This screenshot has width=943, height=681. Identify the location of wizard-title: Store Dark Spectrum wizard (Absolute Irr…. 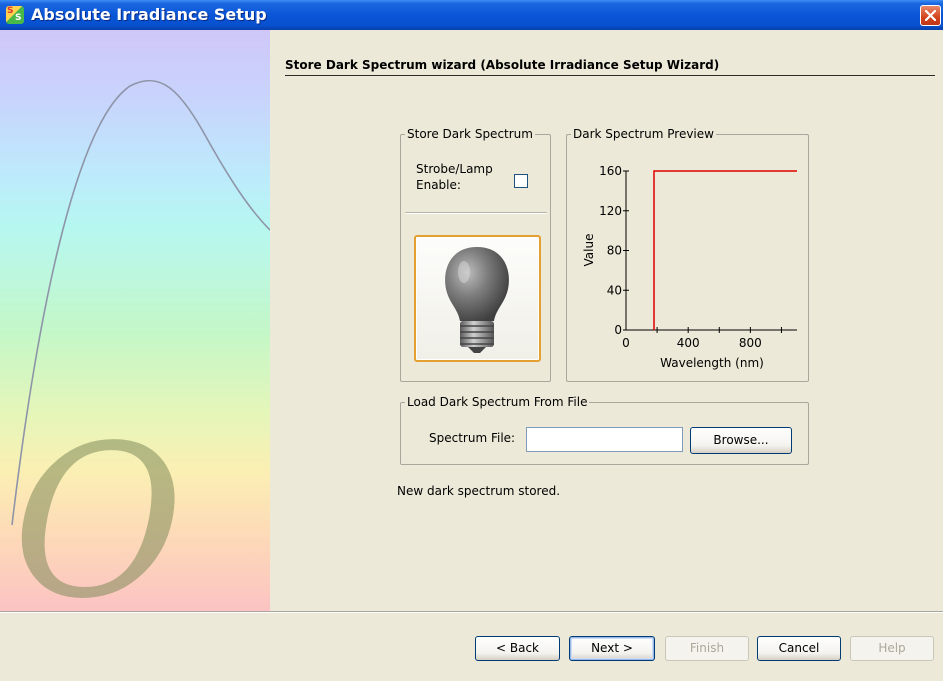
(502, 65).